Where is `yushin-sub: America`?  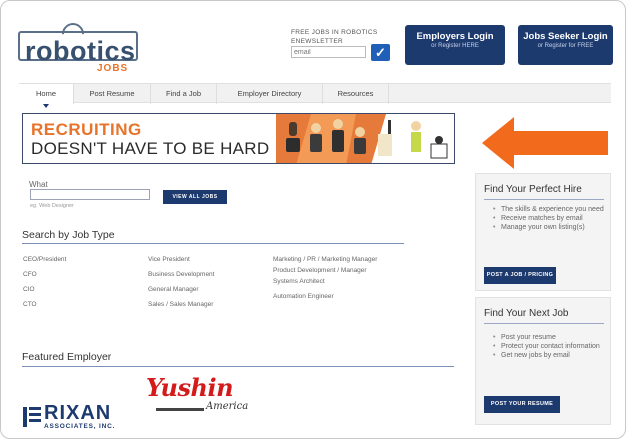
yushin-sub: America is located at coordinates (227, 406).